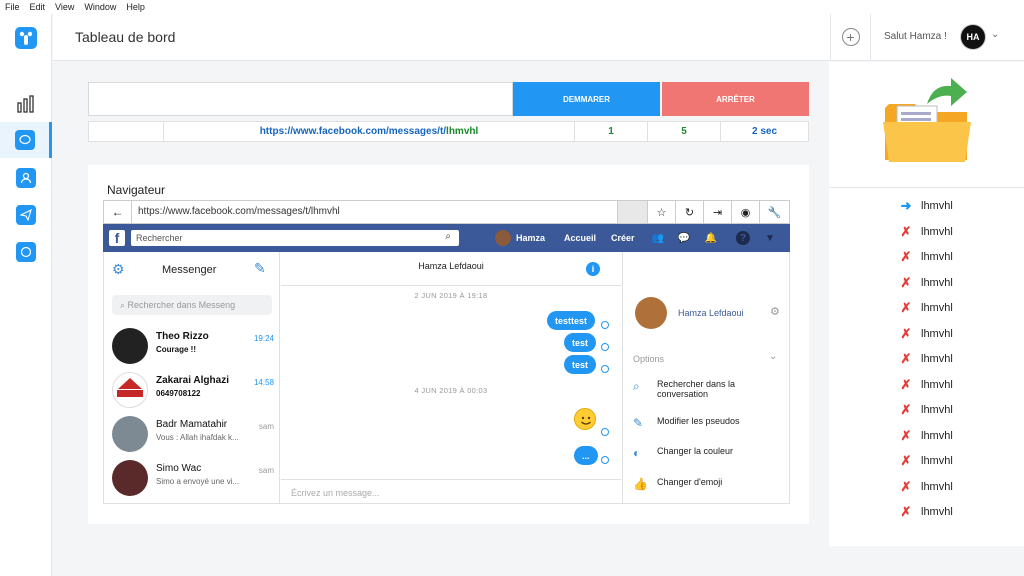  What do you see at coordinates (26, 140) in the screenshot?
I see `sidebar-item-messages` at bounding box center [26, 140].